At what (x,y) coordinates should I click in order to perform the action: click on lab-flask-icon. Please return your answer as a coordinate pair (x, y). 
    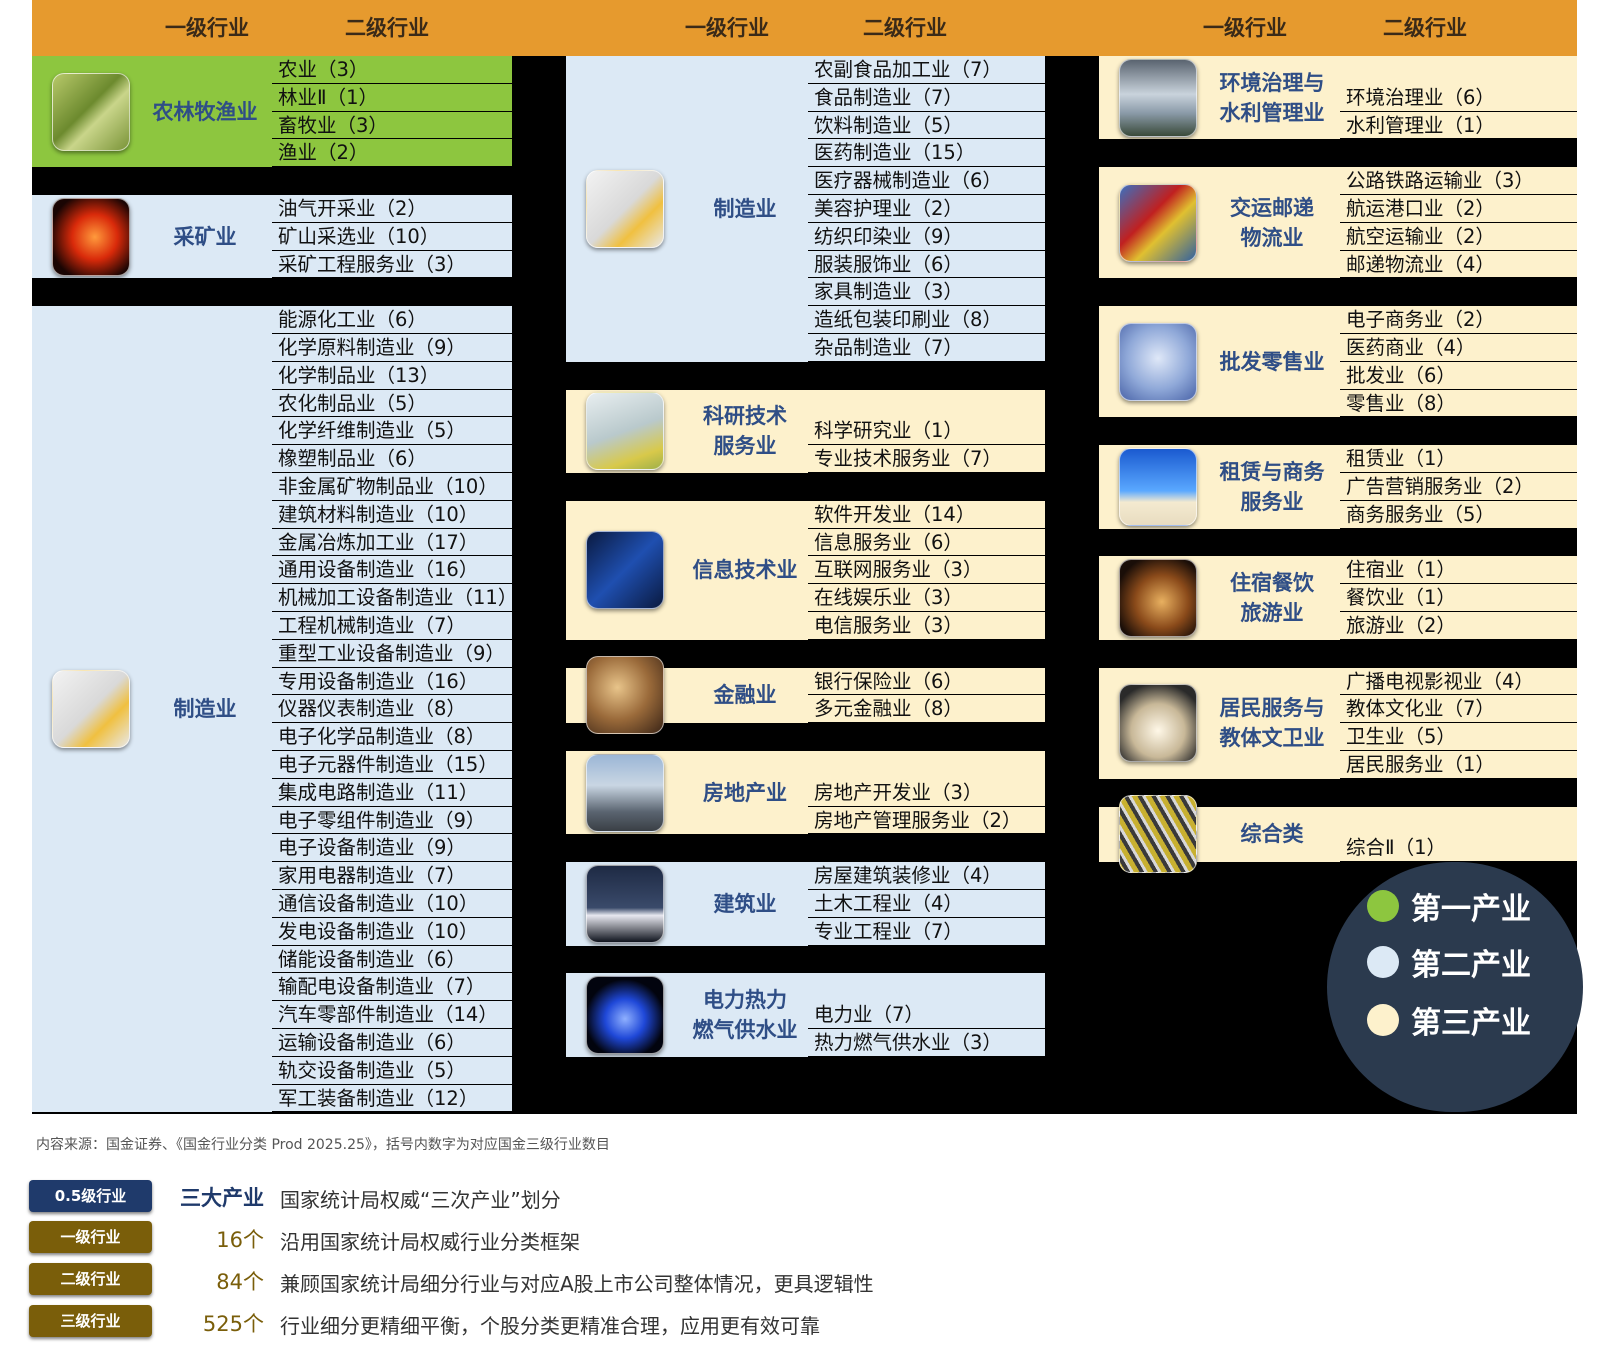
    Looking at the image, I should click on (625, 431).